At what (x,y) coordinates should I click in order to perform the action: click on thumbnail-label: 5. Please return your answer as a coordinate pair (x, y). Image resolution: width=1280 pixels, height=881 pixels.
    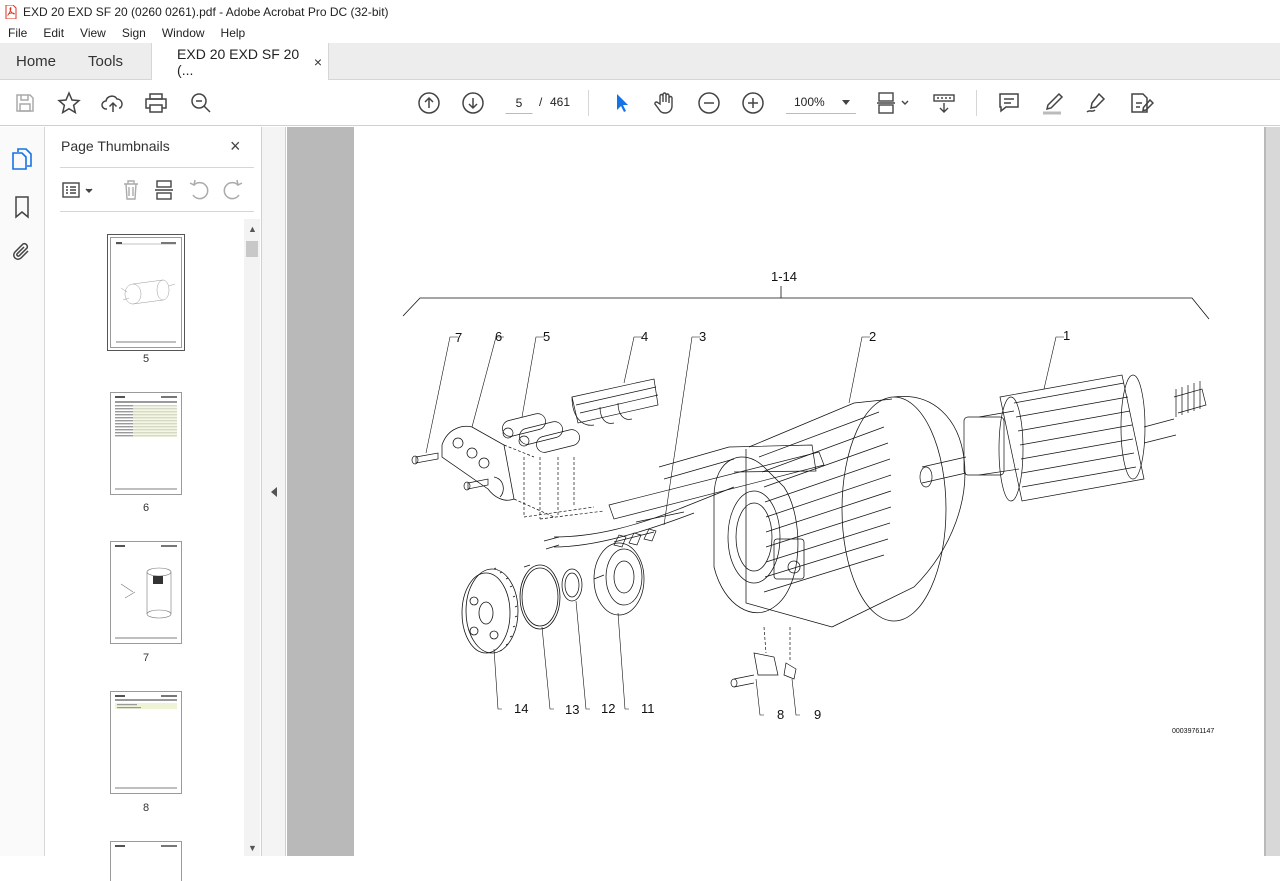
    Looking at the image, I should click on (146, 359).